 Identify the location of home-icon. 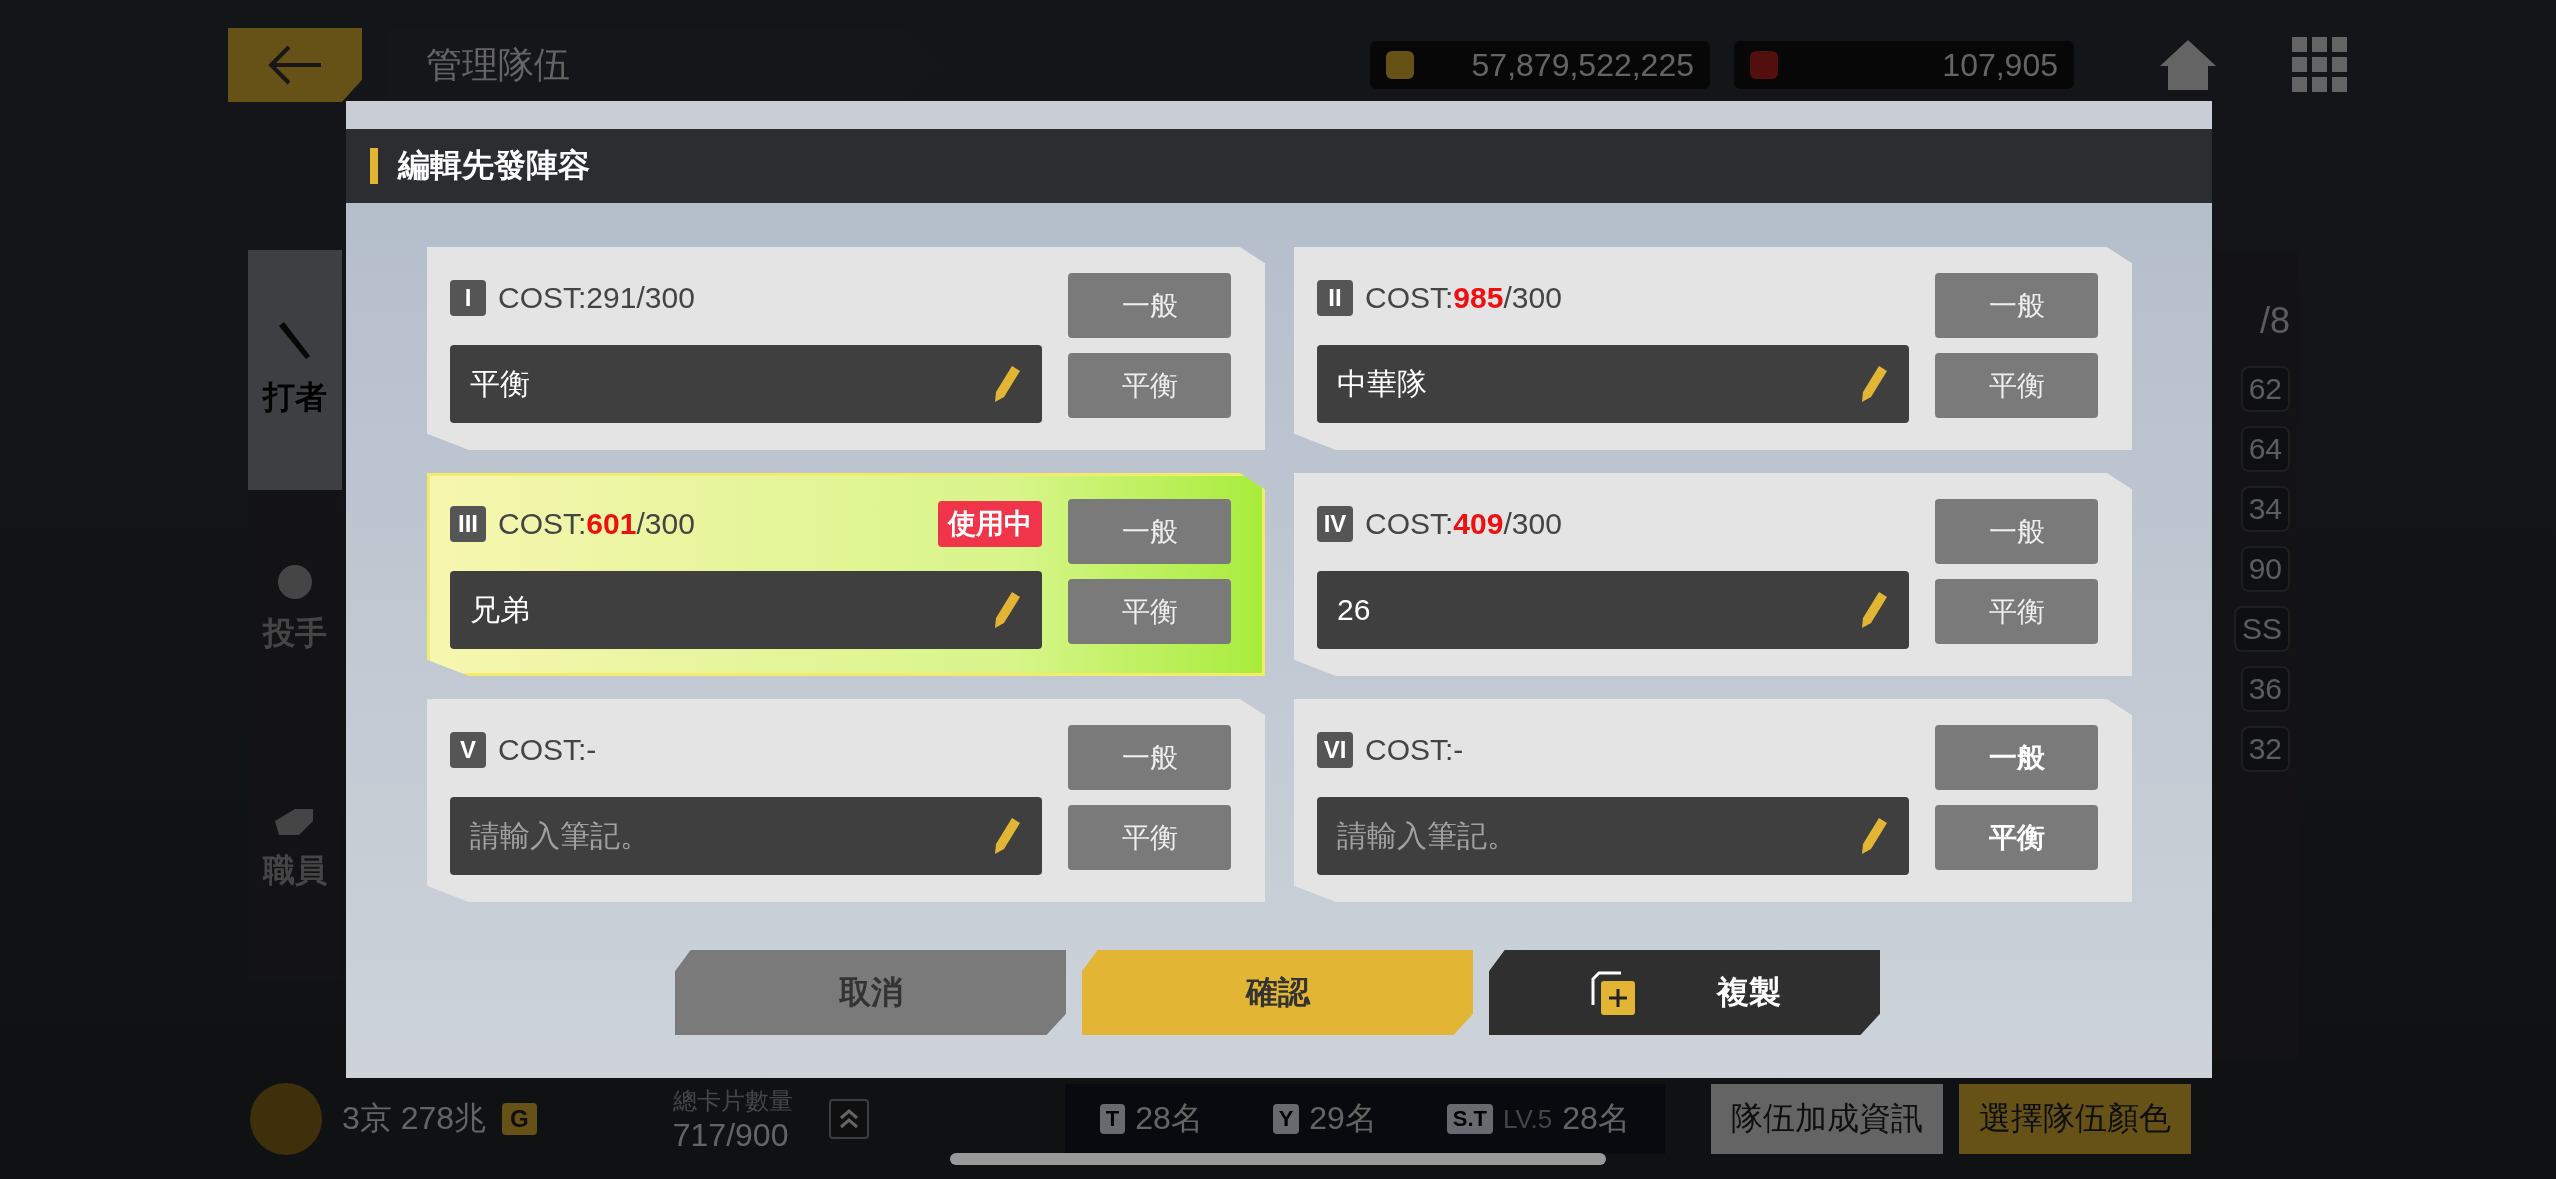
(2188, 65).